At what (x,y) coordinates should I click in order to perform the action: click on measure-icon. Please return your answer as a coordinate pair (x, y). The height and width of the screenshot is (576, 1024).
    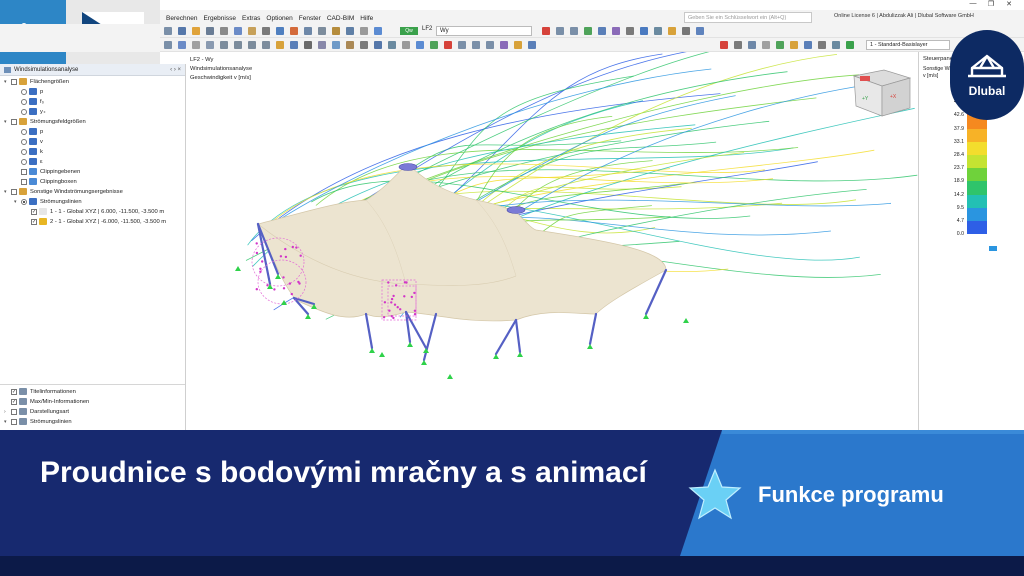
    Looking at the image, I should click on (686, 31).